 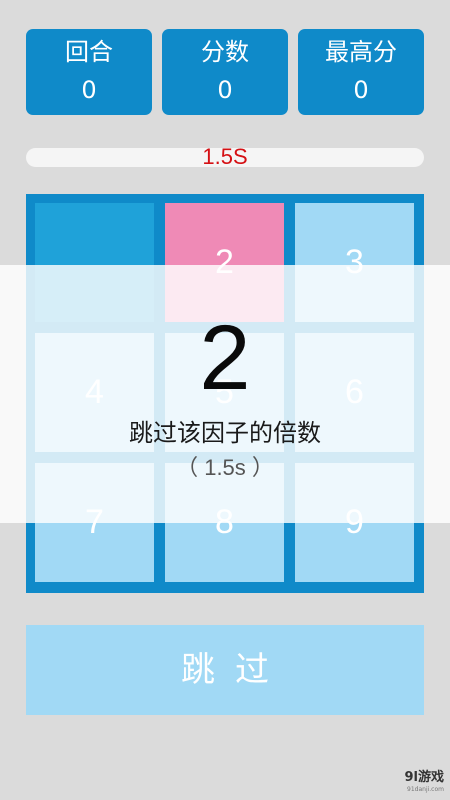 I want to click on rule-hint: 跳过该因子的倍数, so click(x=225, y=433).